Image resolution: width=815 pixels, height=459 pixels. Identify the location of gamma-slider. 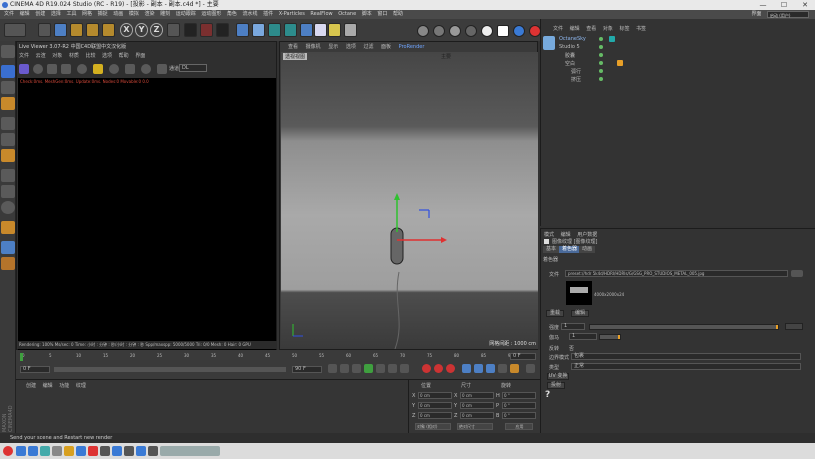
(610, 337).